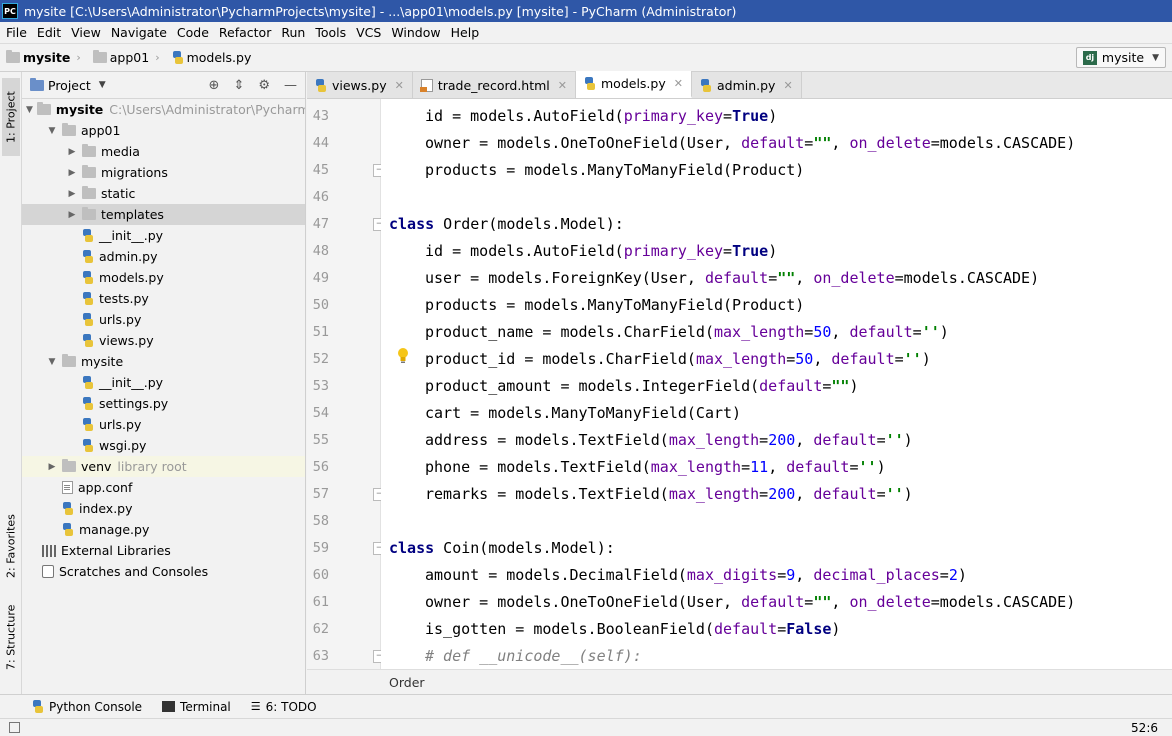 This screenshot has width=1172, height=736. I want to click on collapse-all-icon: ⇕, so click(238, 85).